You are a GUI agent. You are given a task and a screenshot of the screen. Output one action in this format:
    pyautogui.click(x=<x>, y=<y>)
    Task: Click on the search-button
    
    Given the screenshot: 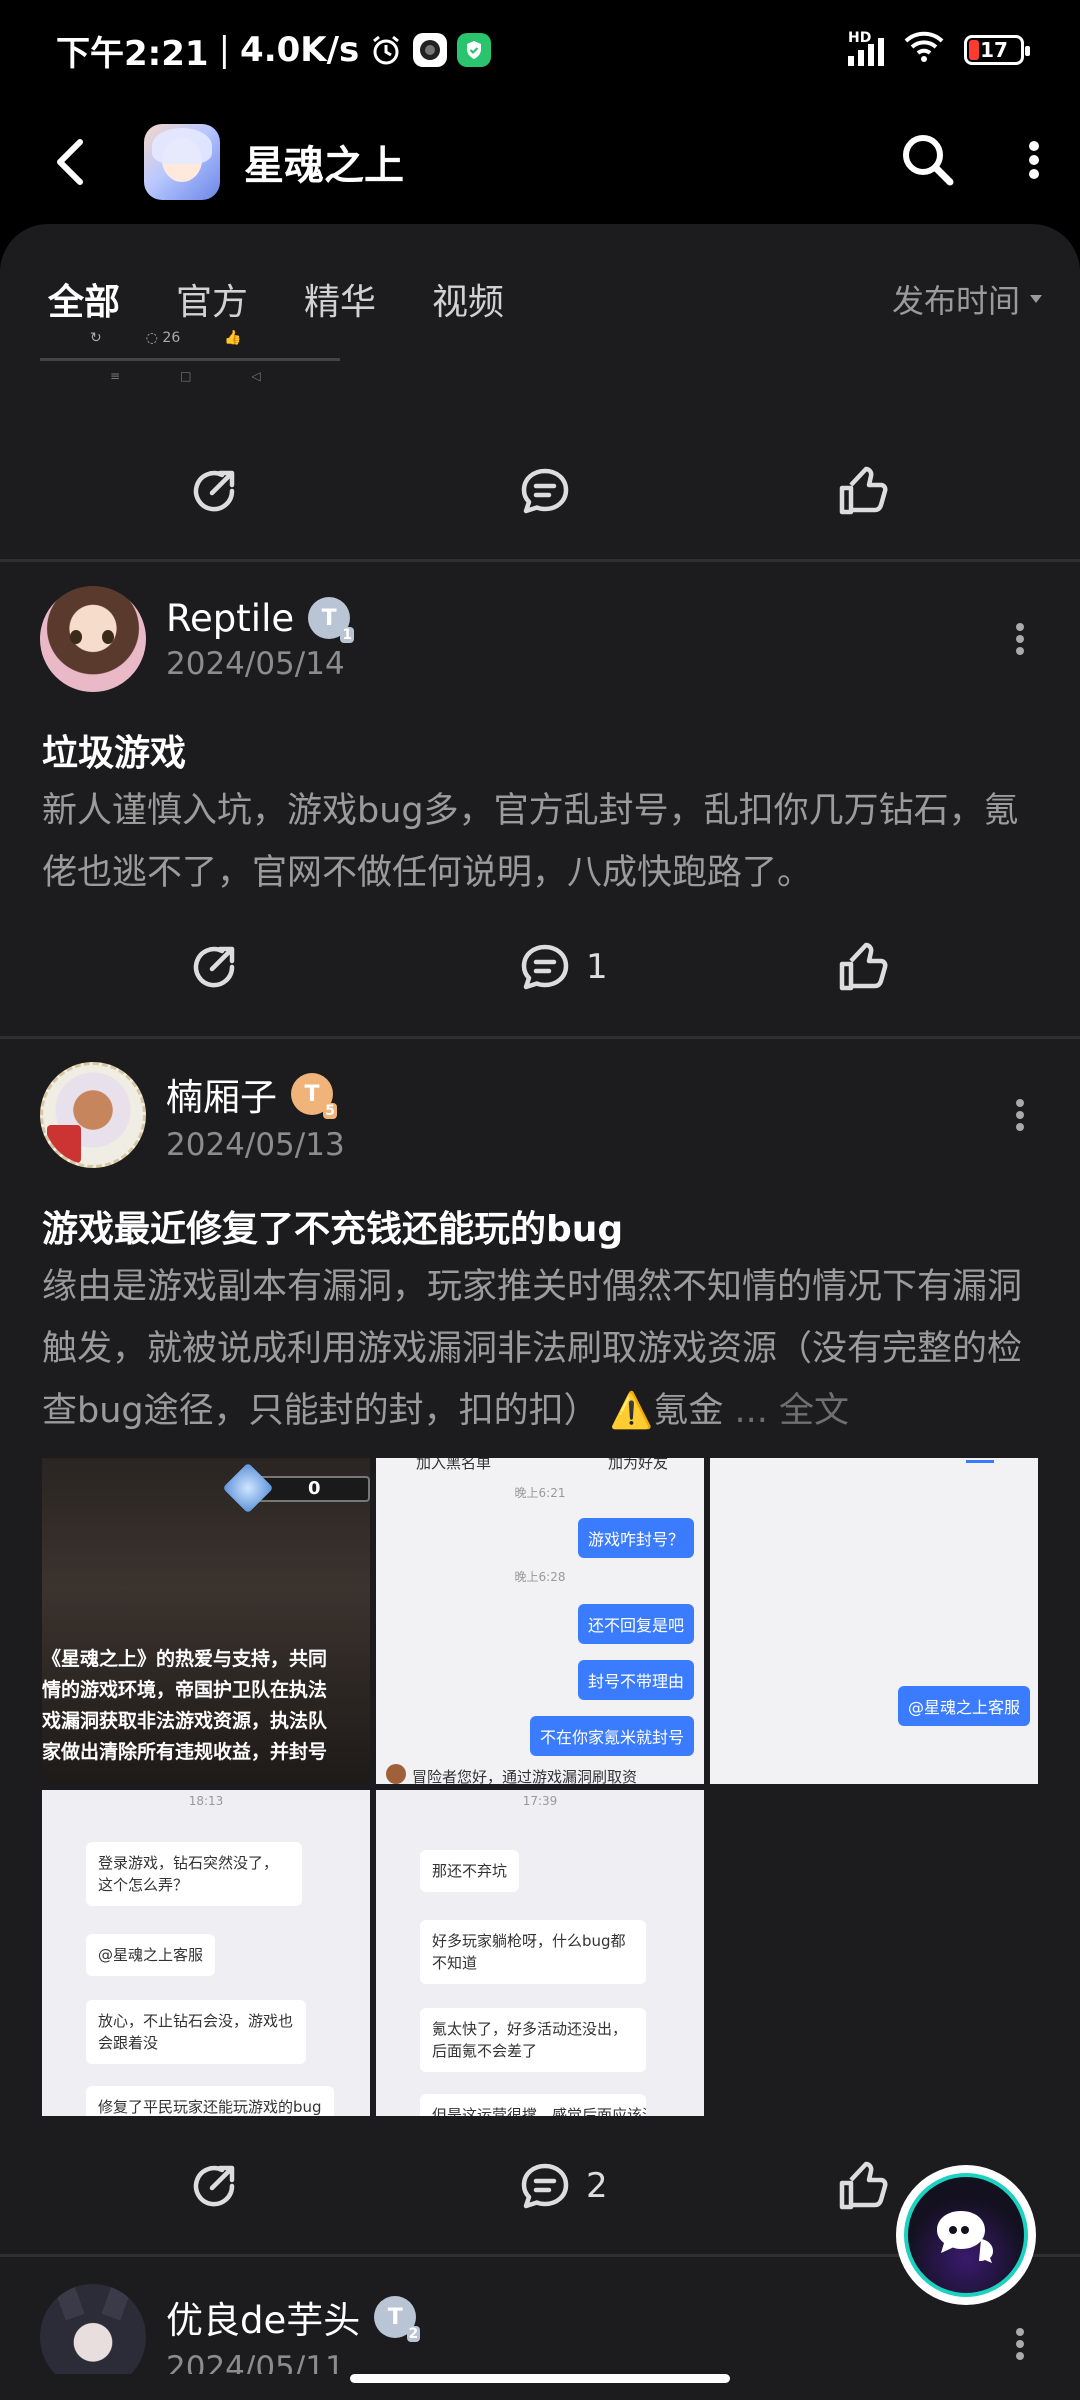 What is the action you would take?
    pyautogui.click(x=928, y=162)
    